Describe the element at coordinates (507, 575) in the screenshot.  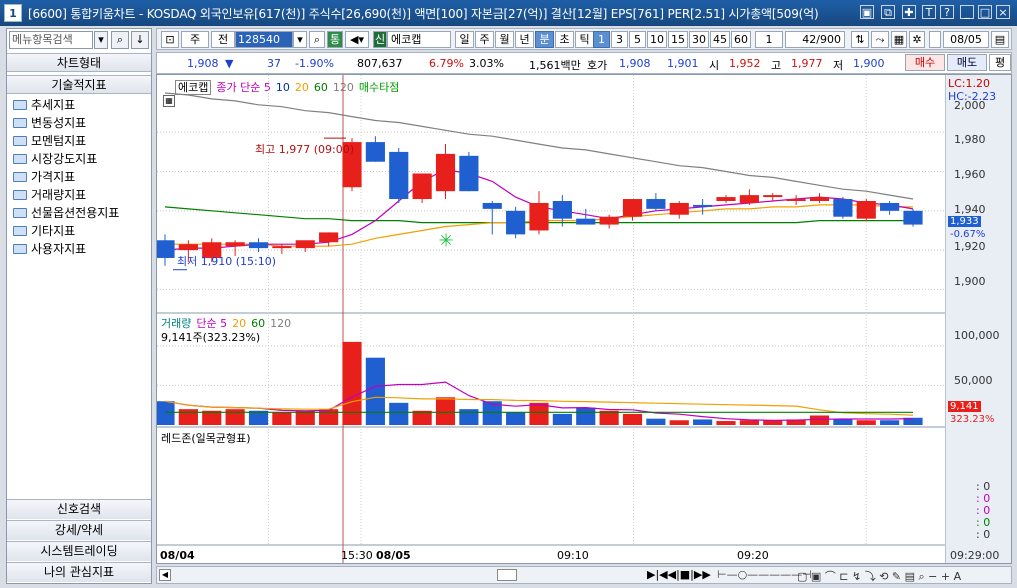
I see `scroll-thumb` at that location.